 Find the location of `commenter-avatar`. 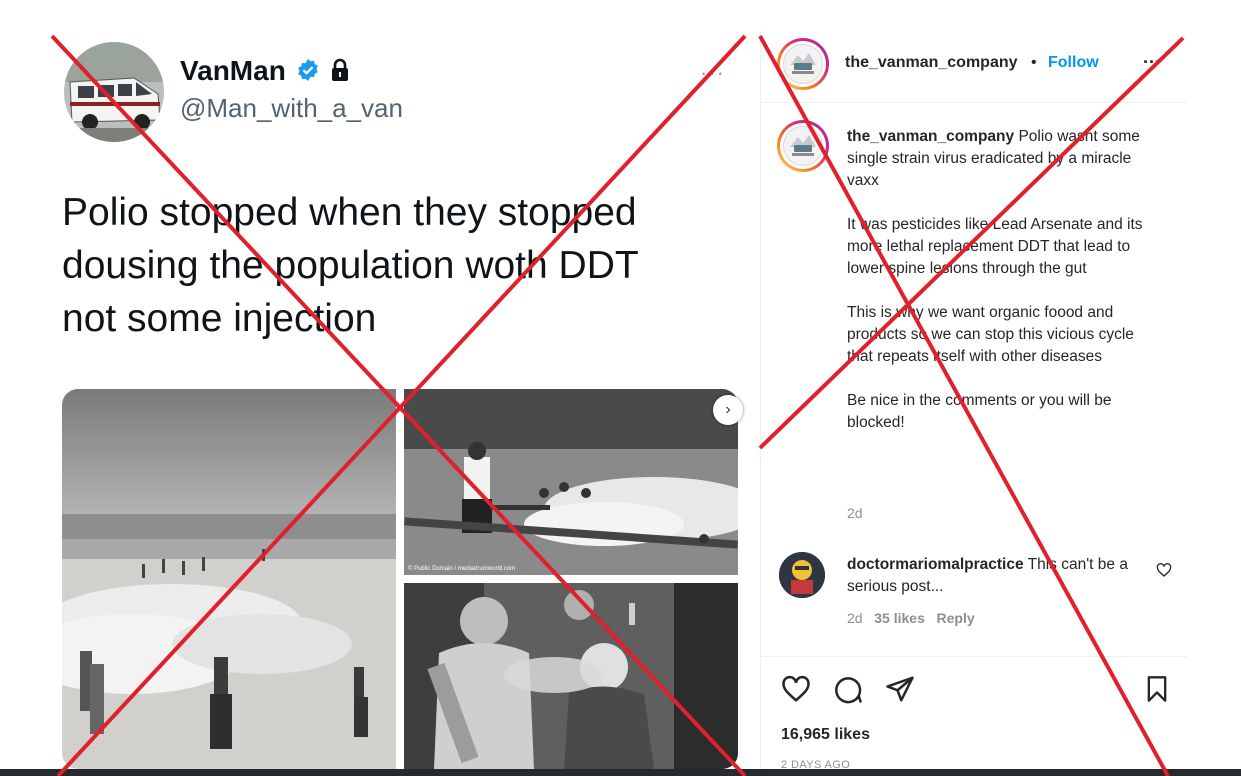

commenter-avatar is located at coordinates (802, 575).